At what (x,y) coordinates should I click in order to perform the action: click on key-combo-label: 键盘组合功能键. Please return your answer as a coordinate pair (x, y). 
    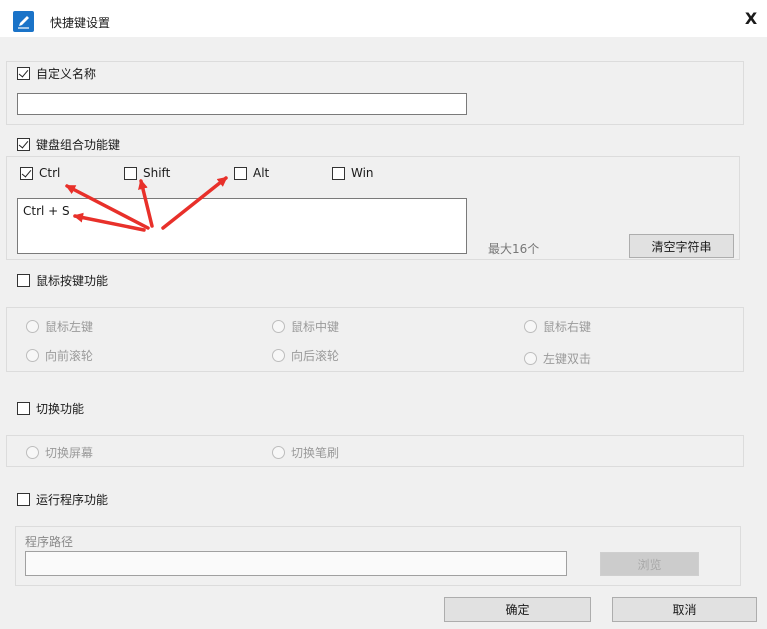
    Looking at the image, I should click on (78, 144).